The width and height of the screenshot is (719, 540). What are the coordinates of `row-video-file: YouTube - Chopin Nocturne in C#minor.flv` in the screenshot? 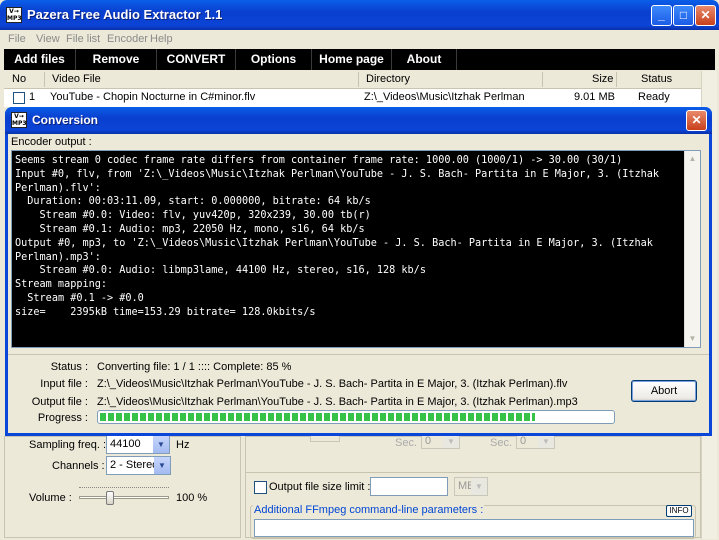 It's located at (153, 97).